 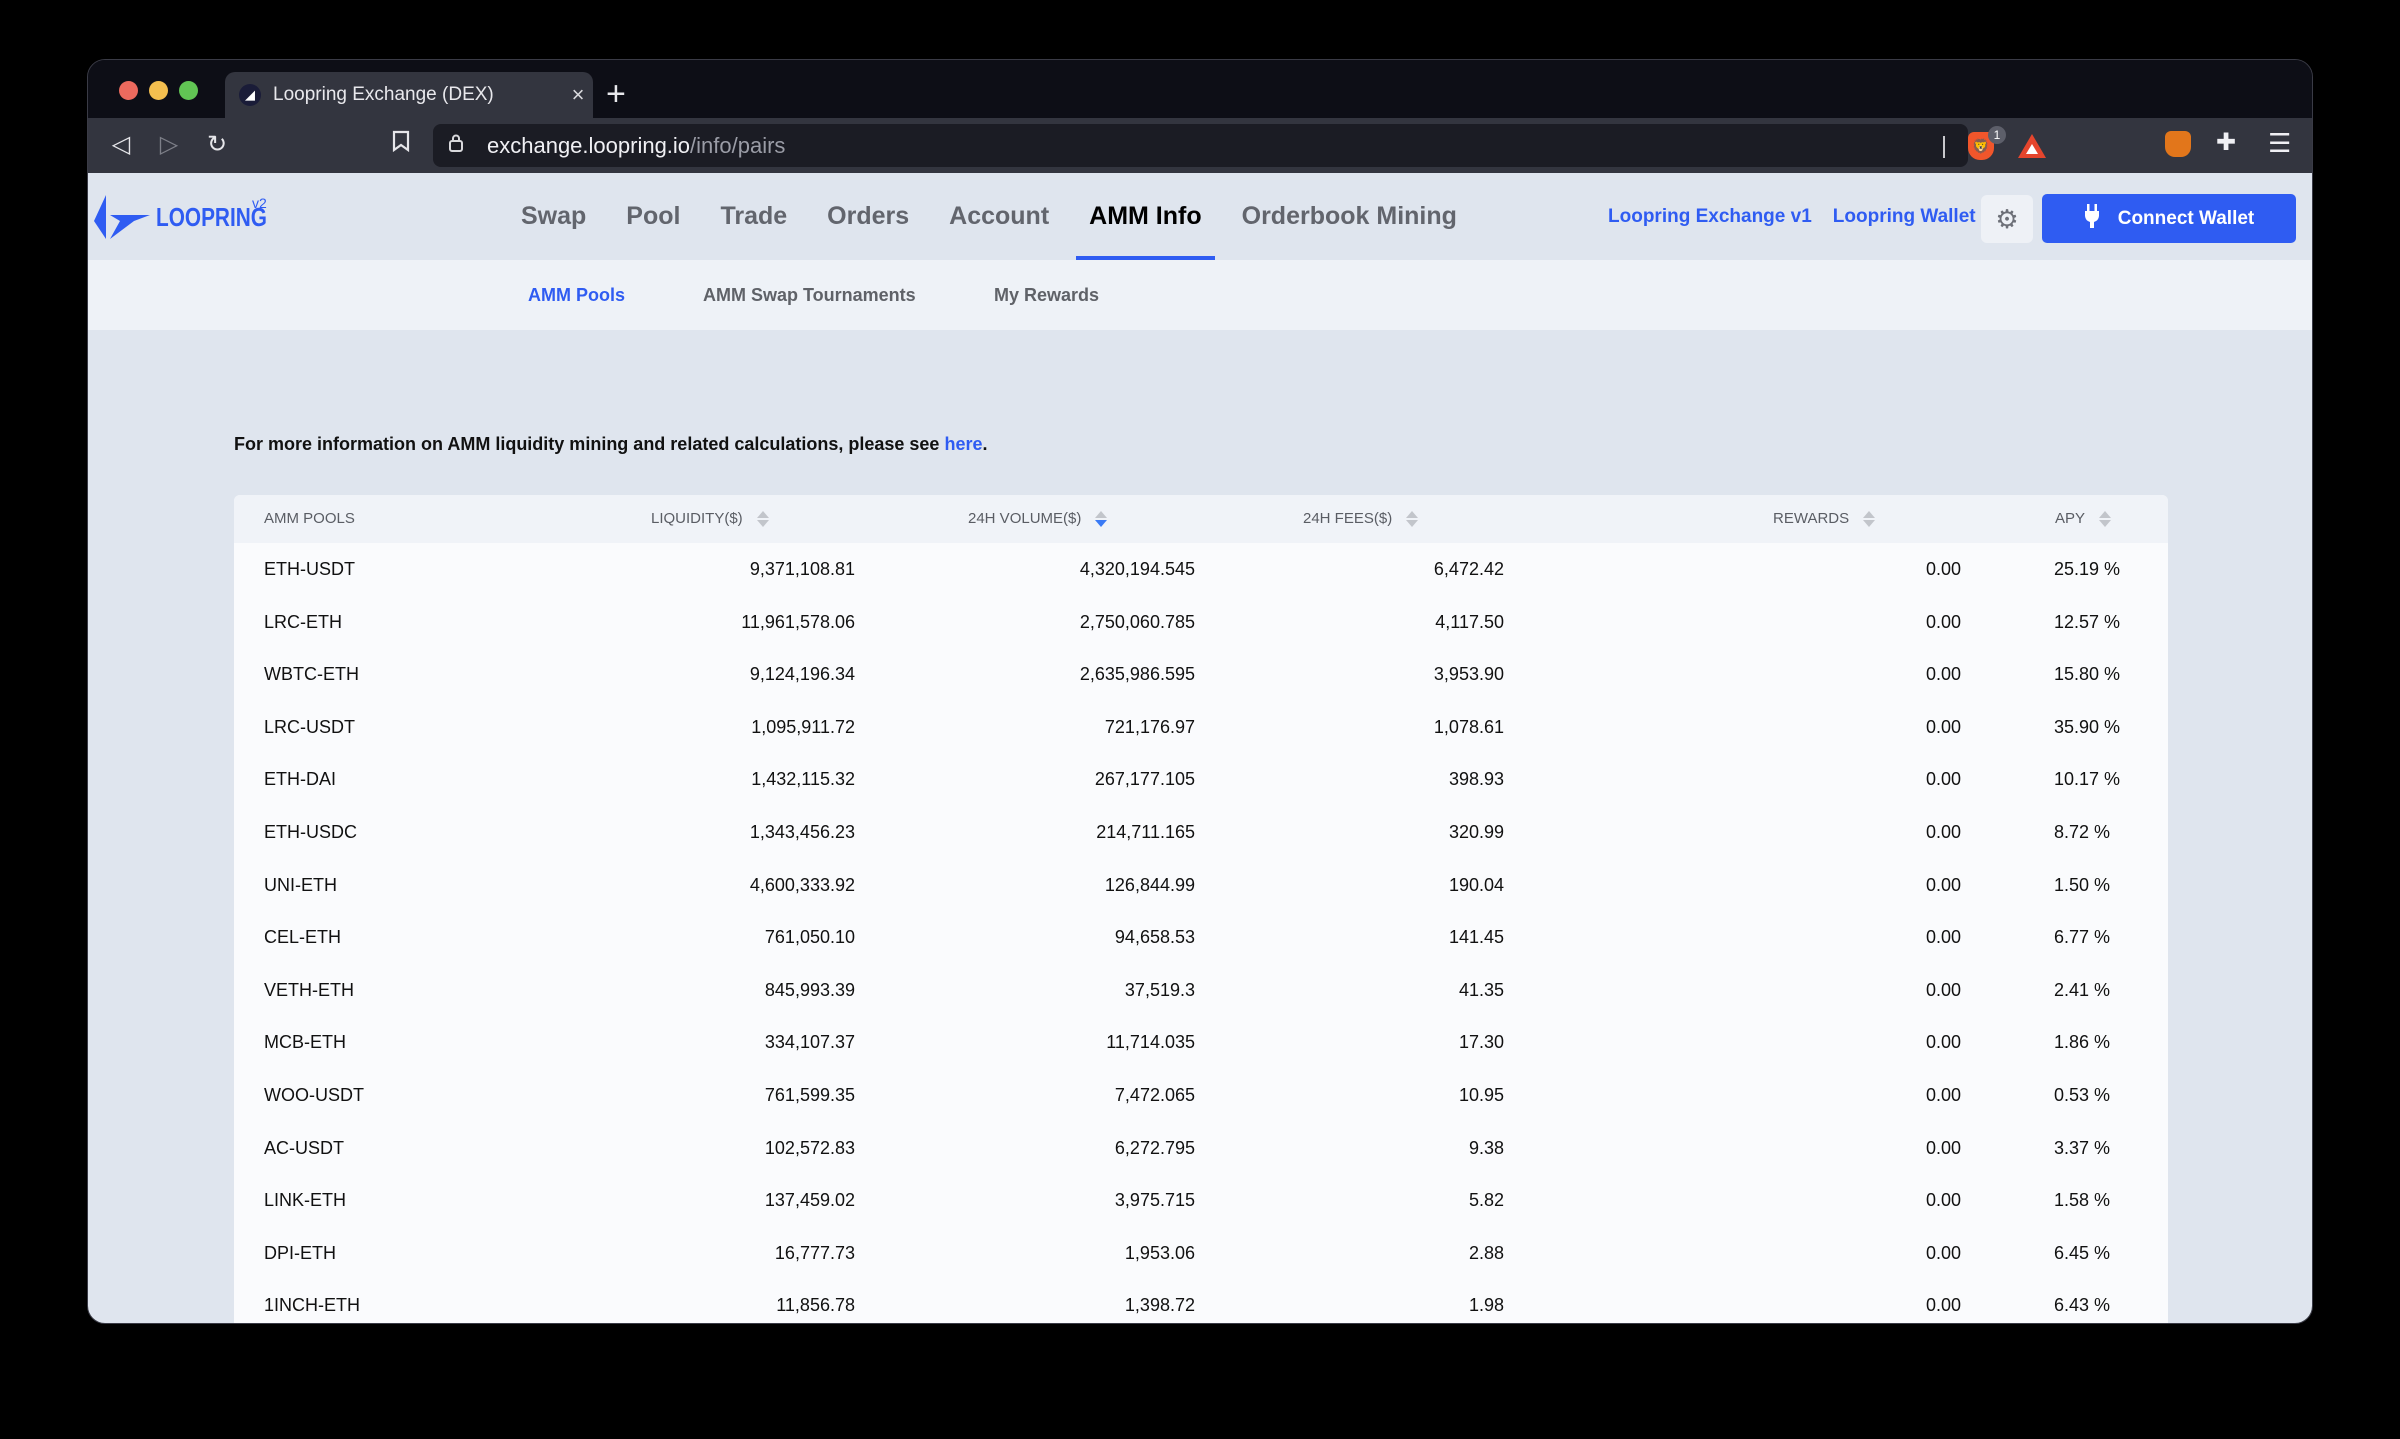 I want to click on cell-liquidity: 11,856.78, so click(x=815, y=1305).